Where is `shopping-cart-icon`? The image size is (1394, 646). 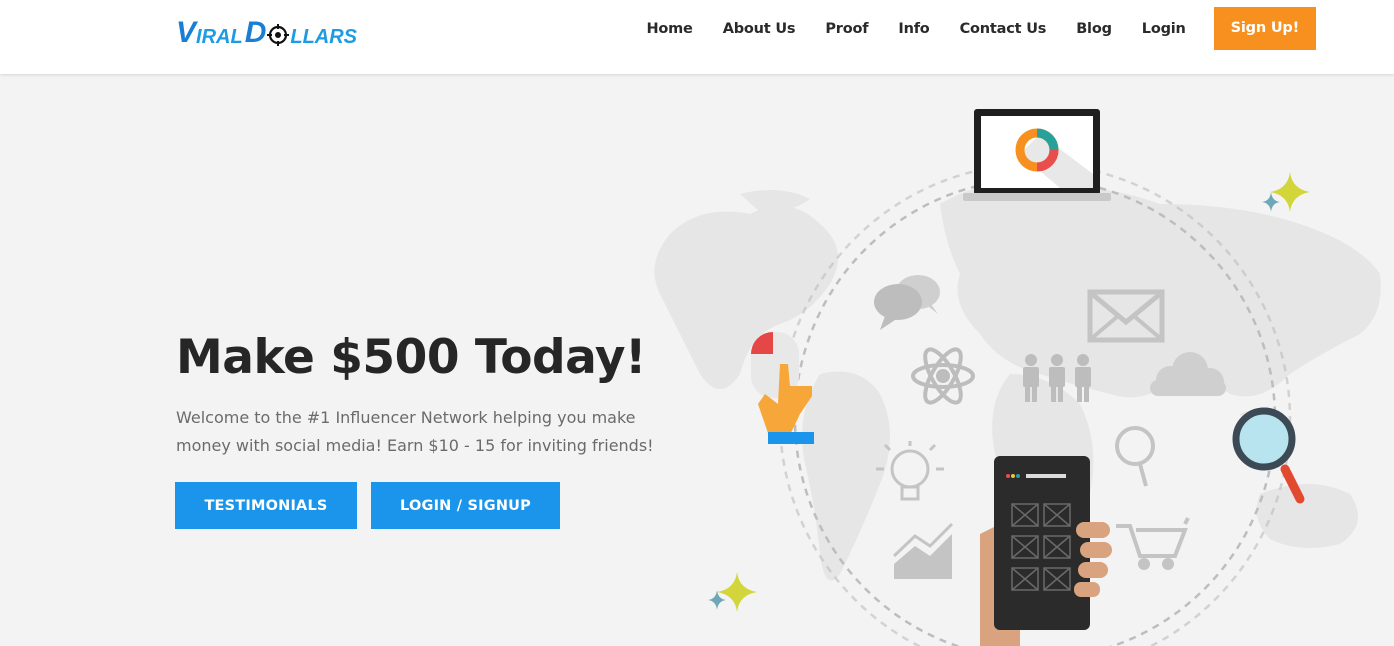
shopping-cart-icon is located at coordinates (1153, 543).